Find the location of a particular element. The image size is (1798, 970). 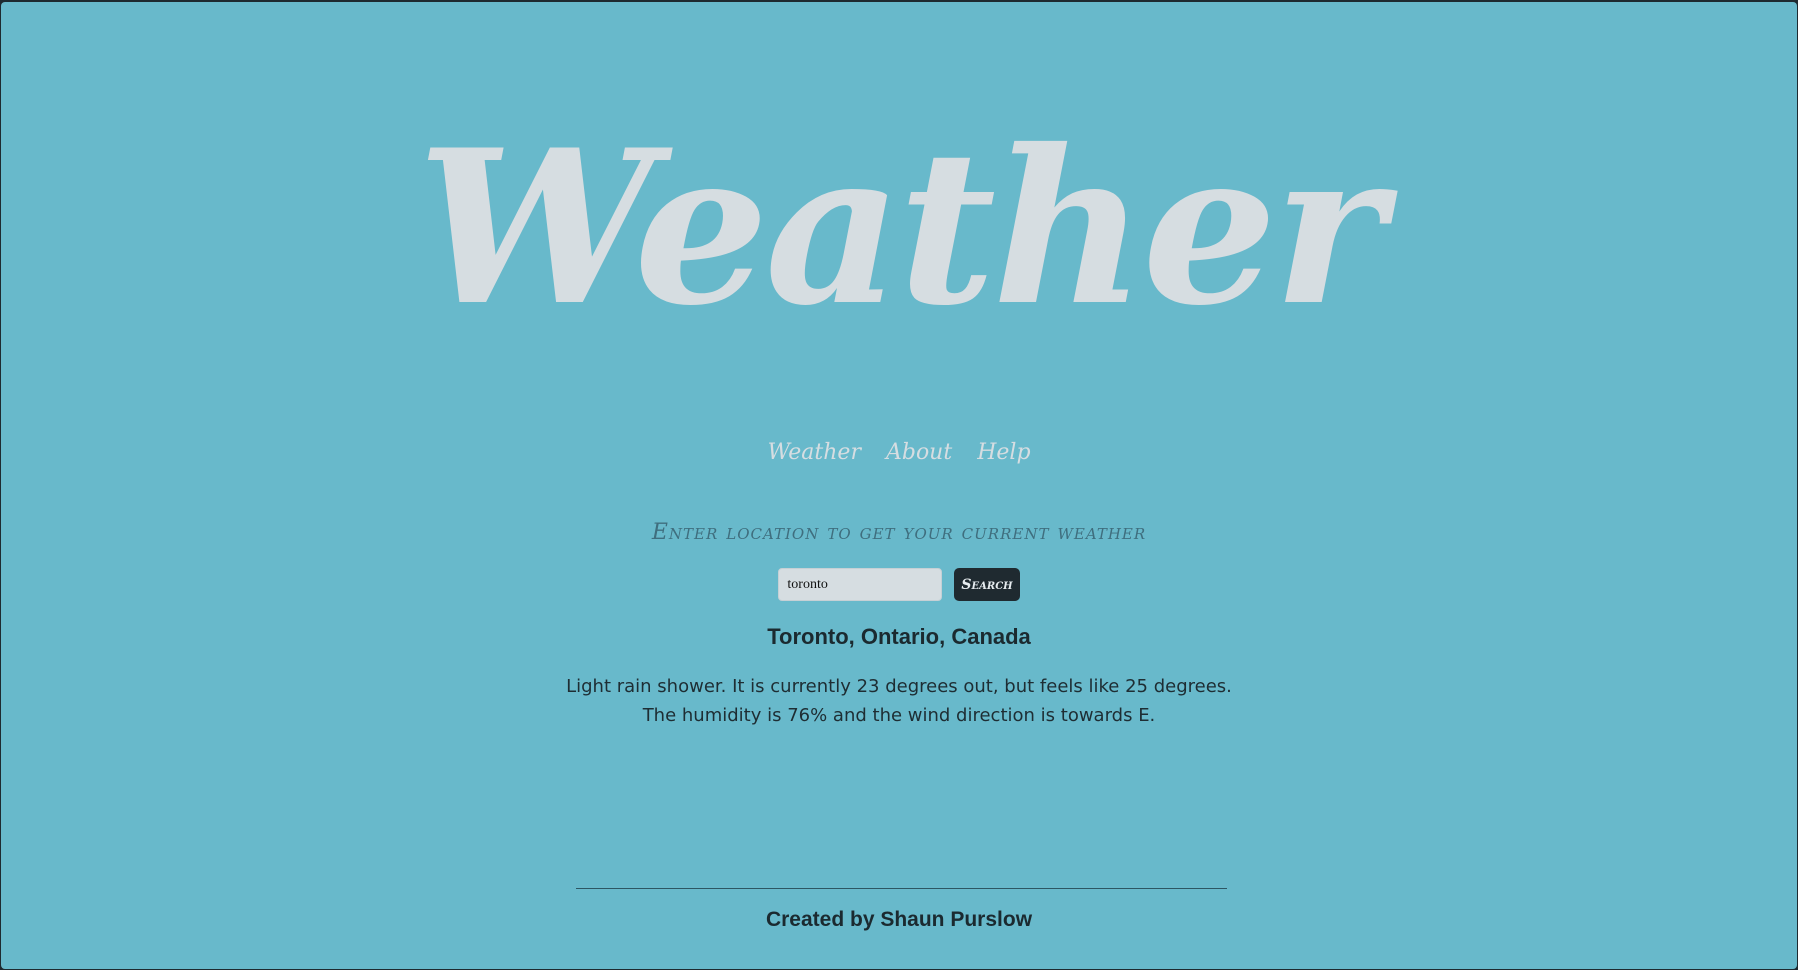

footer-credit: Created by Shaun Purslow is located at coordinates (899, 919).